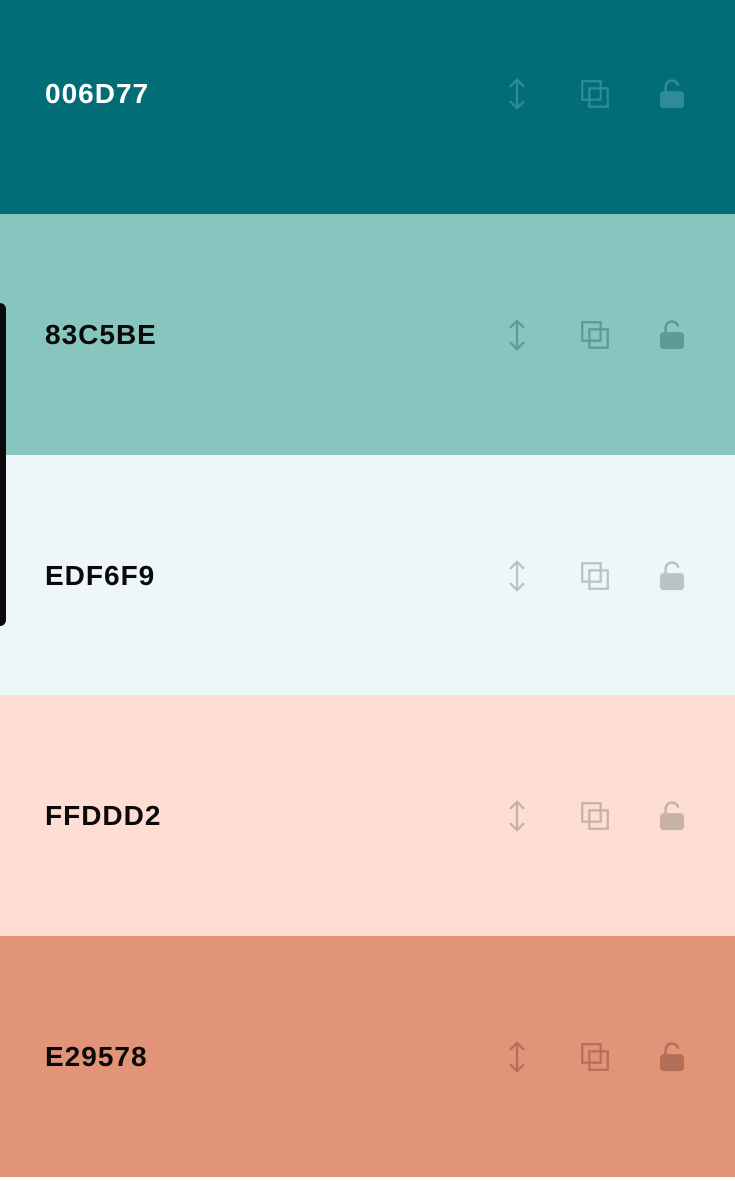 This screenshot has width=735, height=1181. I want to click on hex-code: EDF6F9, so click(100, 575).